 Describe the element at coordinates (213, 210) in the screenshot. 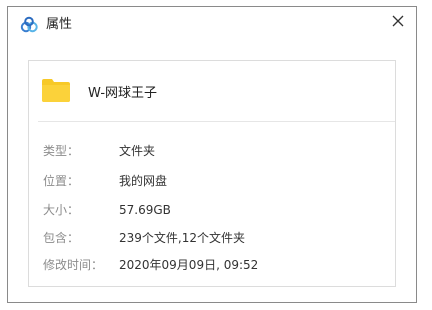

I see `property-row-size: 大小： 57.69GB` at that location.